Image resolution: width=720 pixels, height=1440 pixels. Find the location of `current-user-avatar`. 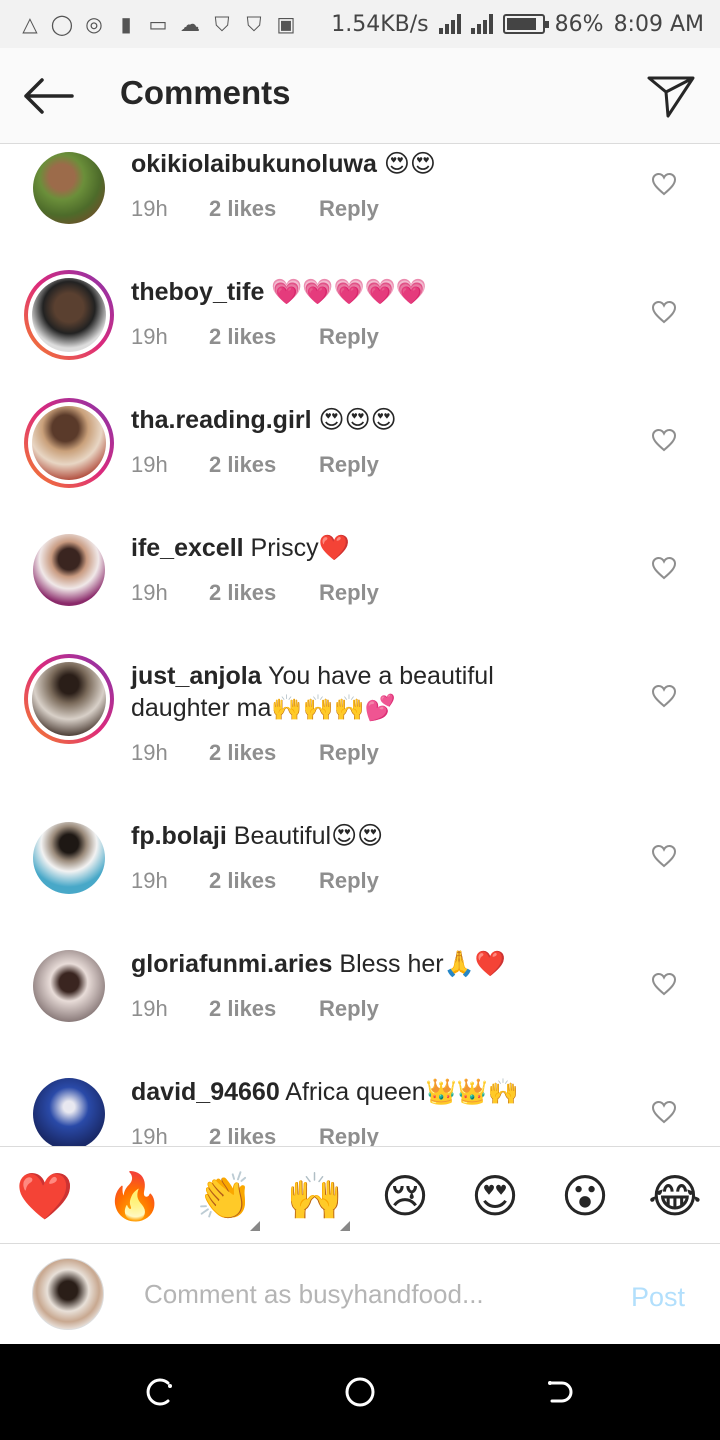

current-user-avatar is located at coordinates (68, 1294).